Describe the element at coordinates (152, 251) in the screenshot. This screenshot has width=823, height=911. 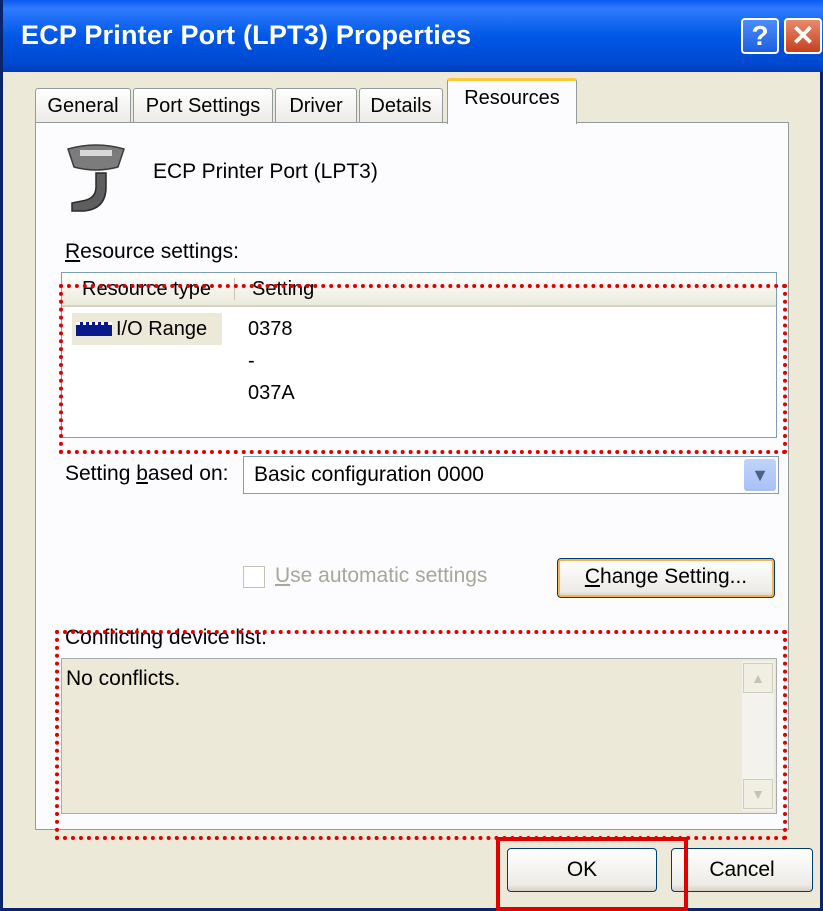
I see `resource-settings-label: Resource settings:` at that location.